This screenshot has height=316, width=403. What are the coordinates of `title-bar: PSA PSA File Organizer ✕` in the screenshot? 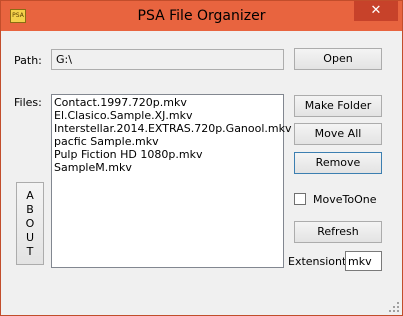 It's located at (201, 16).